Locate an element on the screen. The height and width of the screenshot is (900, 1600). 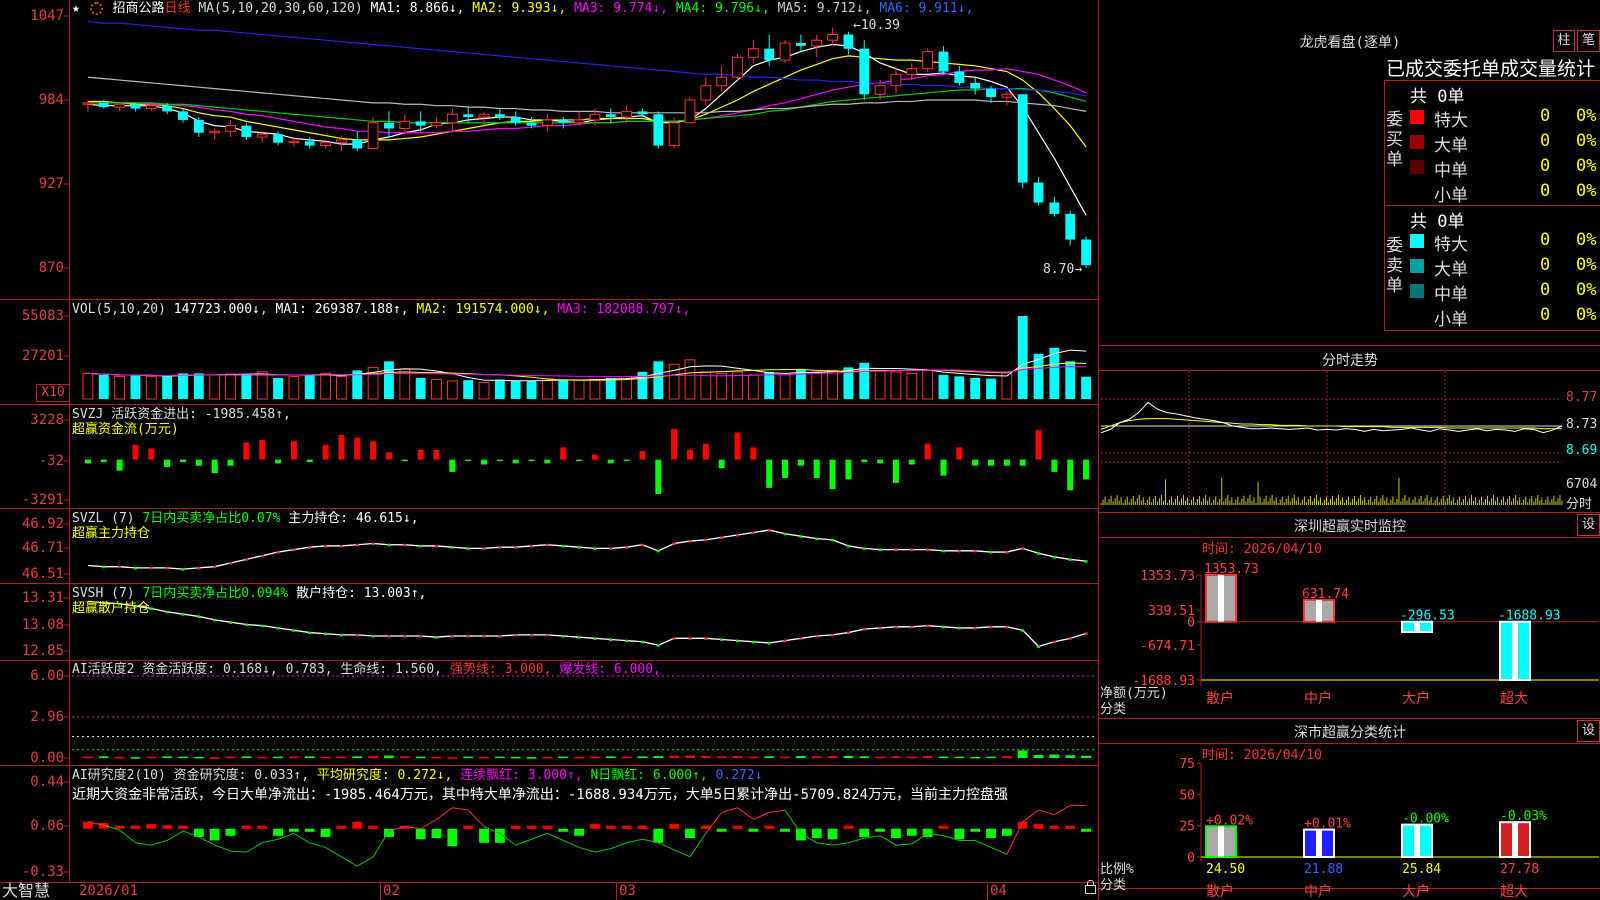
buy-side-label: 委买单 is located at coordinates (1394, 140).